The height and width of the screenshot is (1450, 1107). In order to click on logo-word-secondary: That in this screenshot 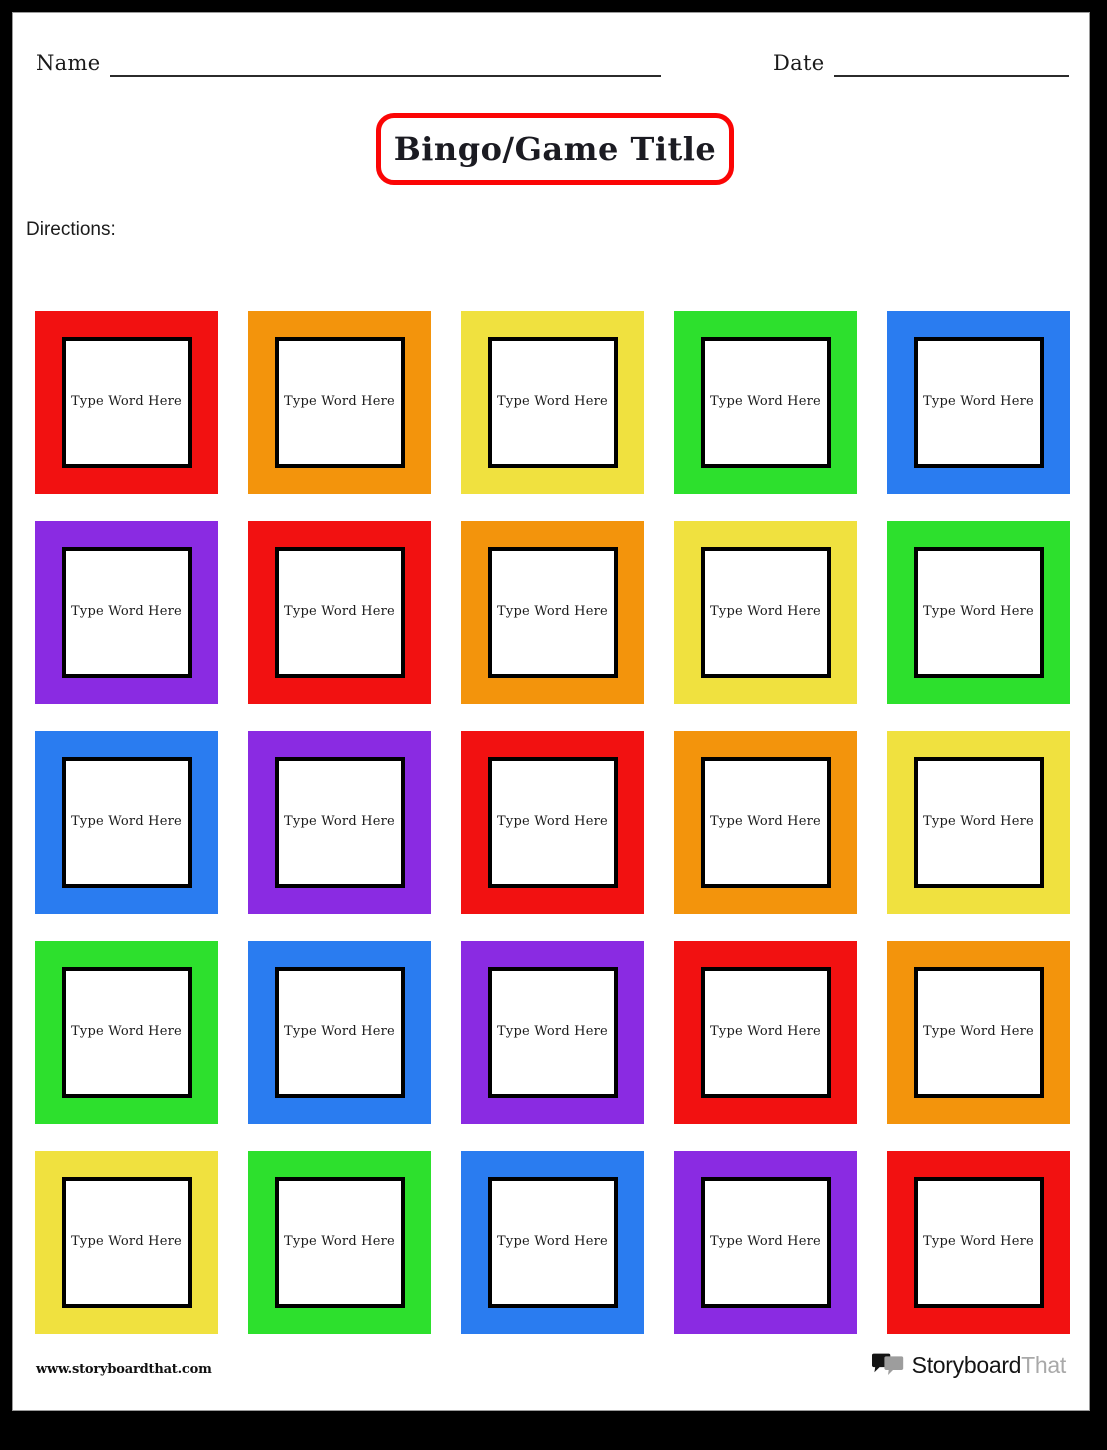, I will do `click(1043, 1365)`.